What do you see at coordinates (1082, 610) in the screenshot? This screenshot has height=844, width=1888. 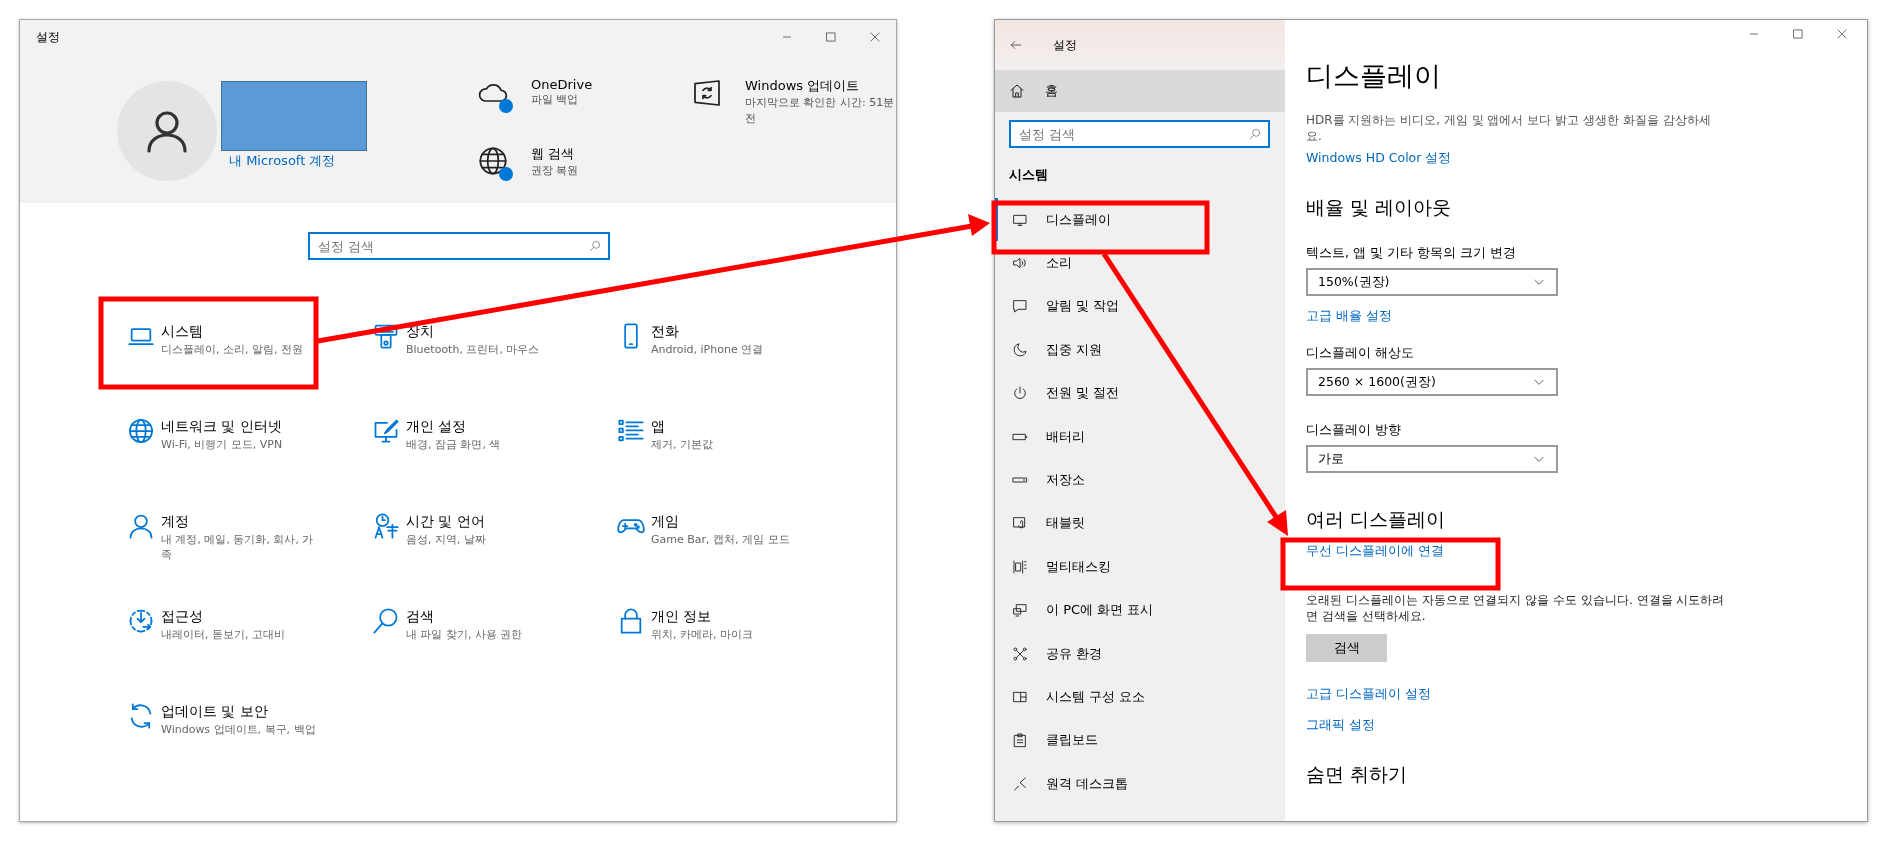 I see `nav-item: 이 PC에 화면 표시` at bounding box center [1082, 610].